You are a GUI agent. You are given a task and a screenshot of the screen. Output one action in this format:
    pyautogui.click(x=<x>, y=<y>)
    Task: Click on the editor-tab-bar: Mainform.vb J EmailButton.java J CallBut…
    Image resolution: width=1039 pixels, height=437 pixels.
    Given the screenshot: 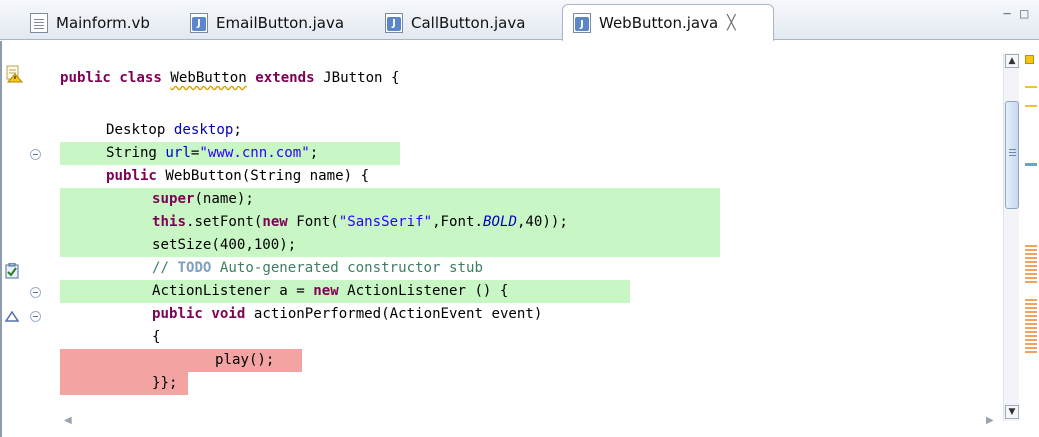 What is the action you would take?
    pyautogui.click(x=519, y=20)
    